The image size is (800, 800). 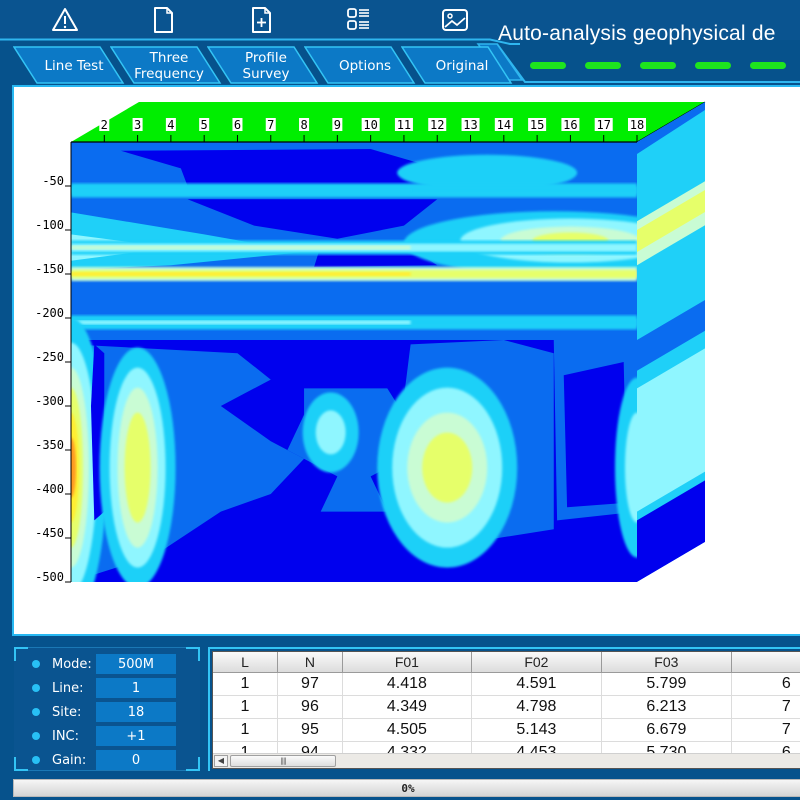 I want to click on status-label: Gain:, so click(x=69, y=760).